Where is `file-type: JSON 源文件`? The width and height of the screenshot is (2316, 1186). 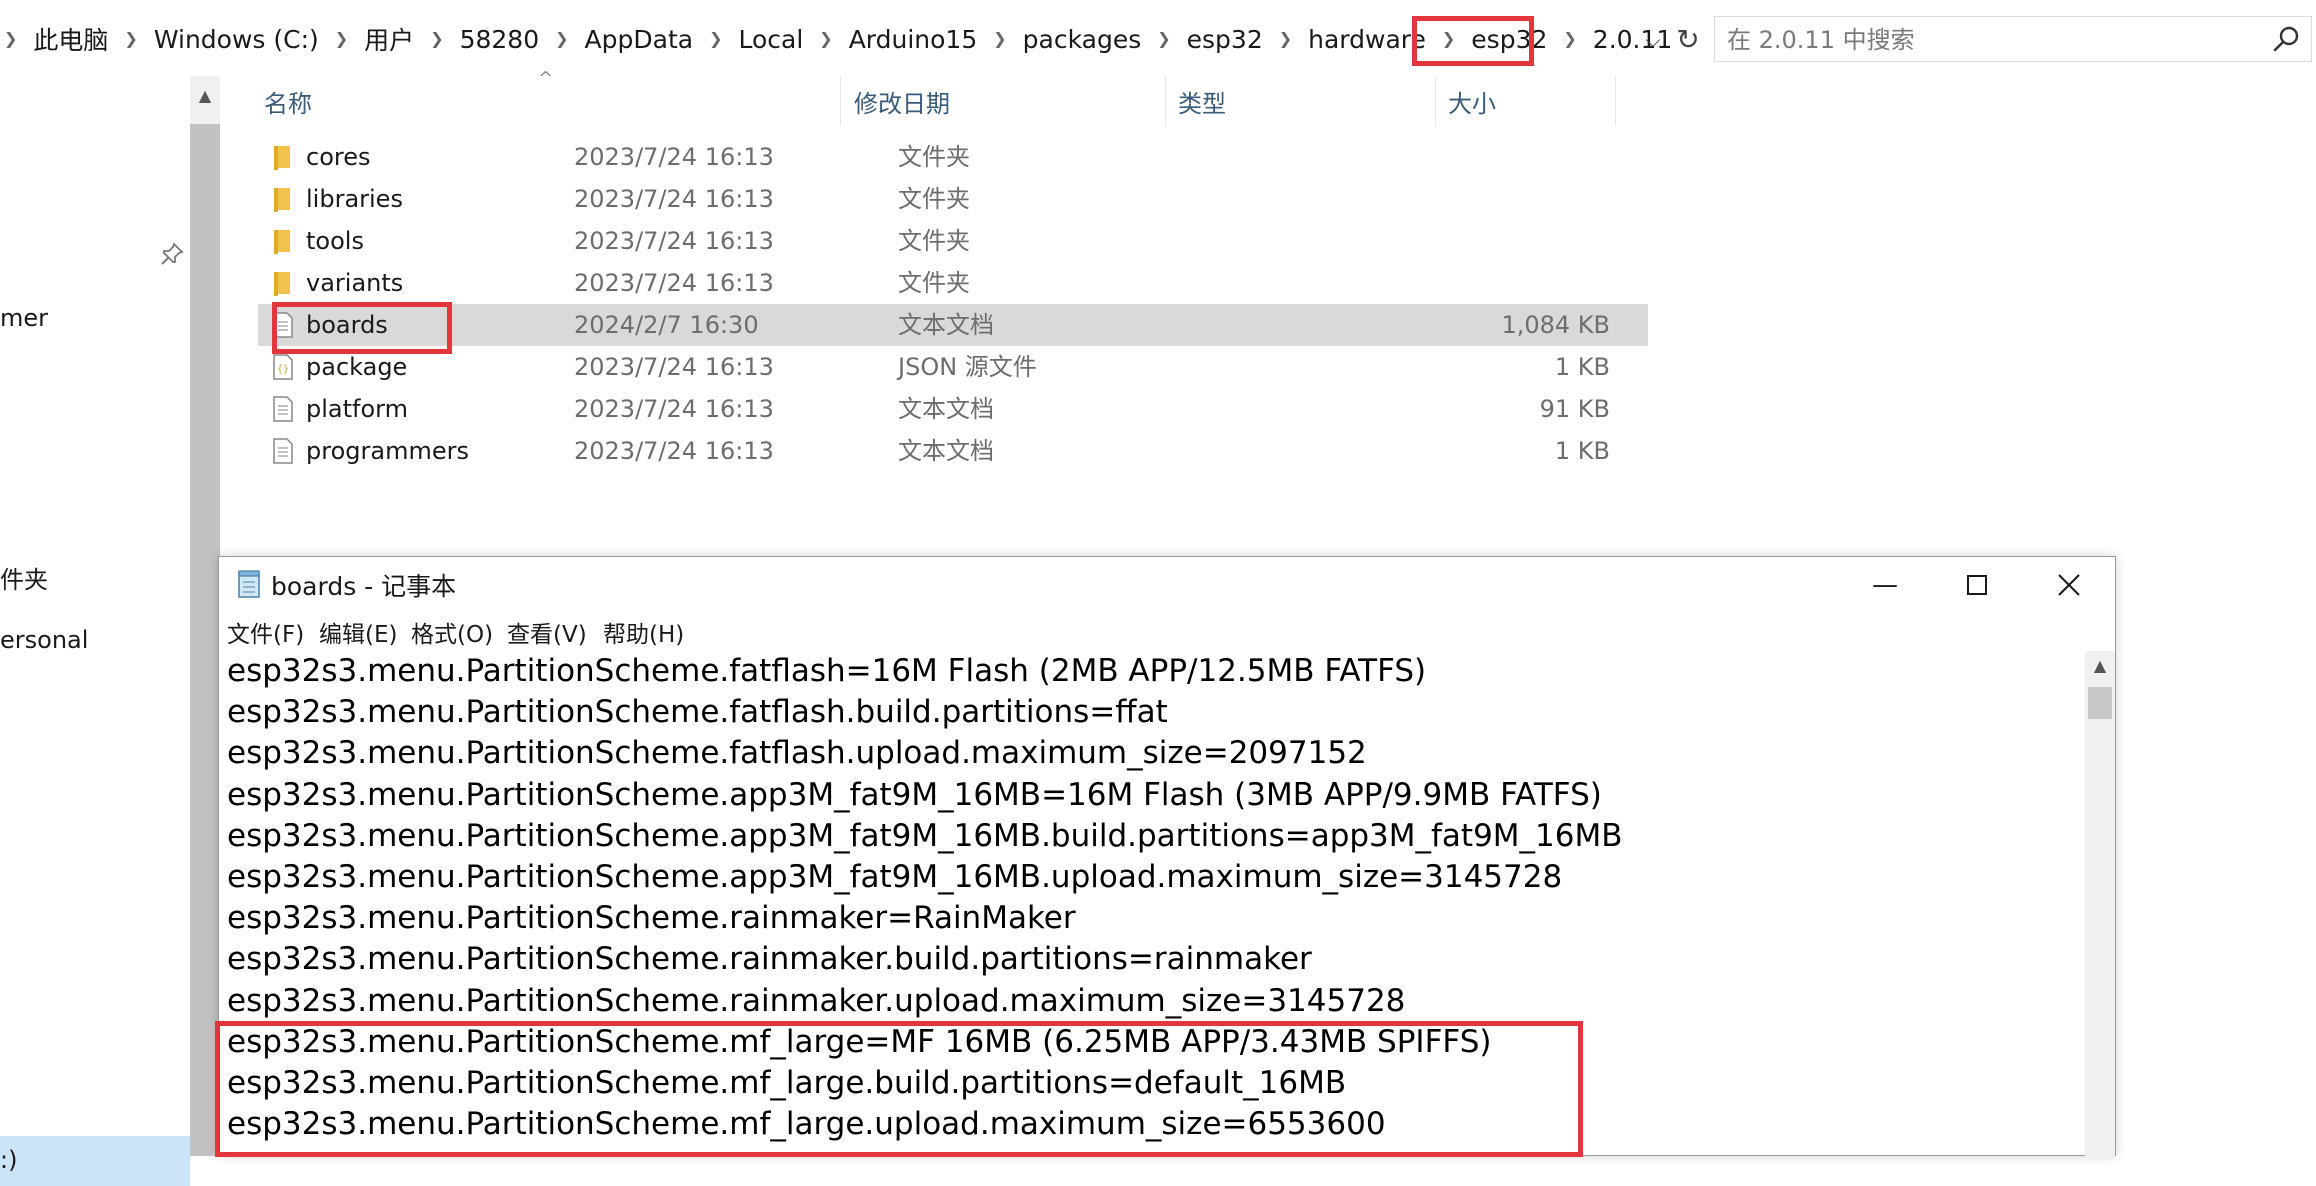 file-type: JSON 源文件 is located at coordinates (967, 367).